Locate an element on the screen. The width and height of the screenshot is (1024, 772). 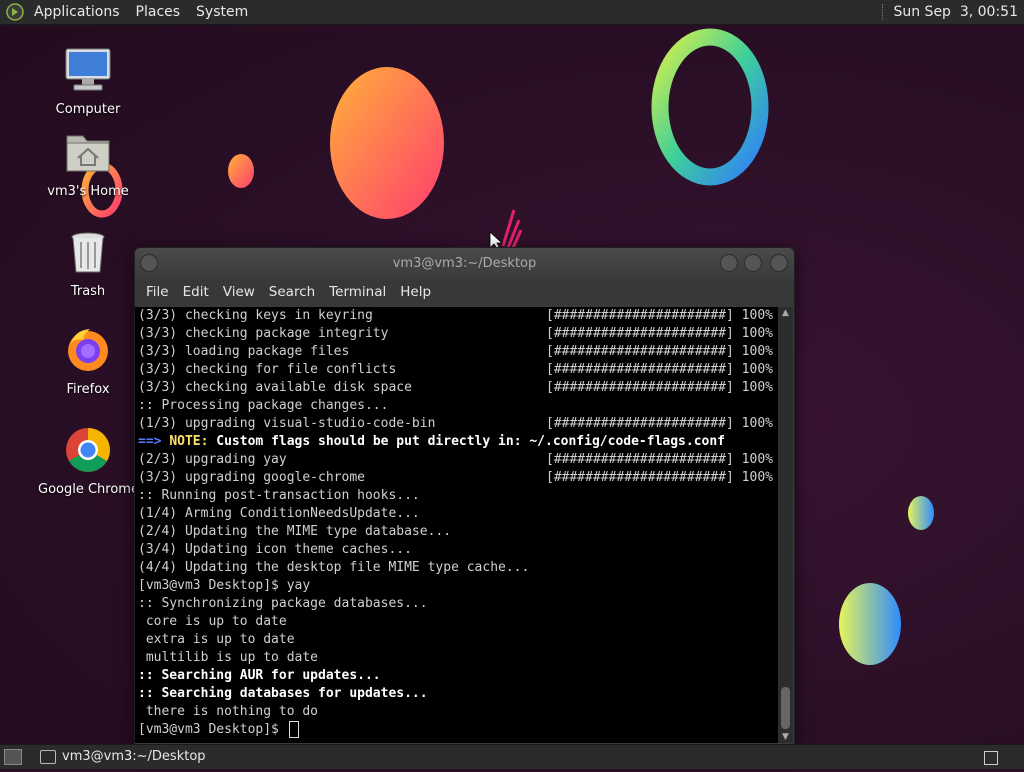
line-text: (3/3) checking package integrity is located at coordinates (263, 333).